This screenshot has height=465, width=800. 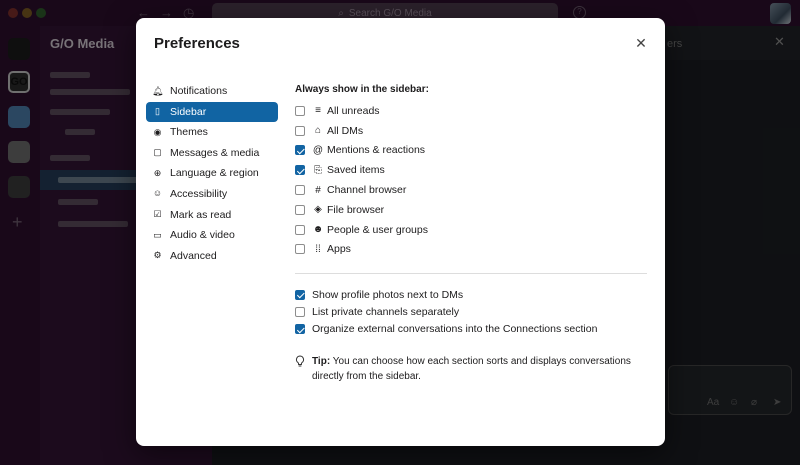 I want to click on option-mentions-reactions: @ Mentions & reactions, so click(x=471, y=151).